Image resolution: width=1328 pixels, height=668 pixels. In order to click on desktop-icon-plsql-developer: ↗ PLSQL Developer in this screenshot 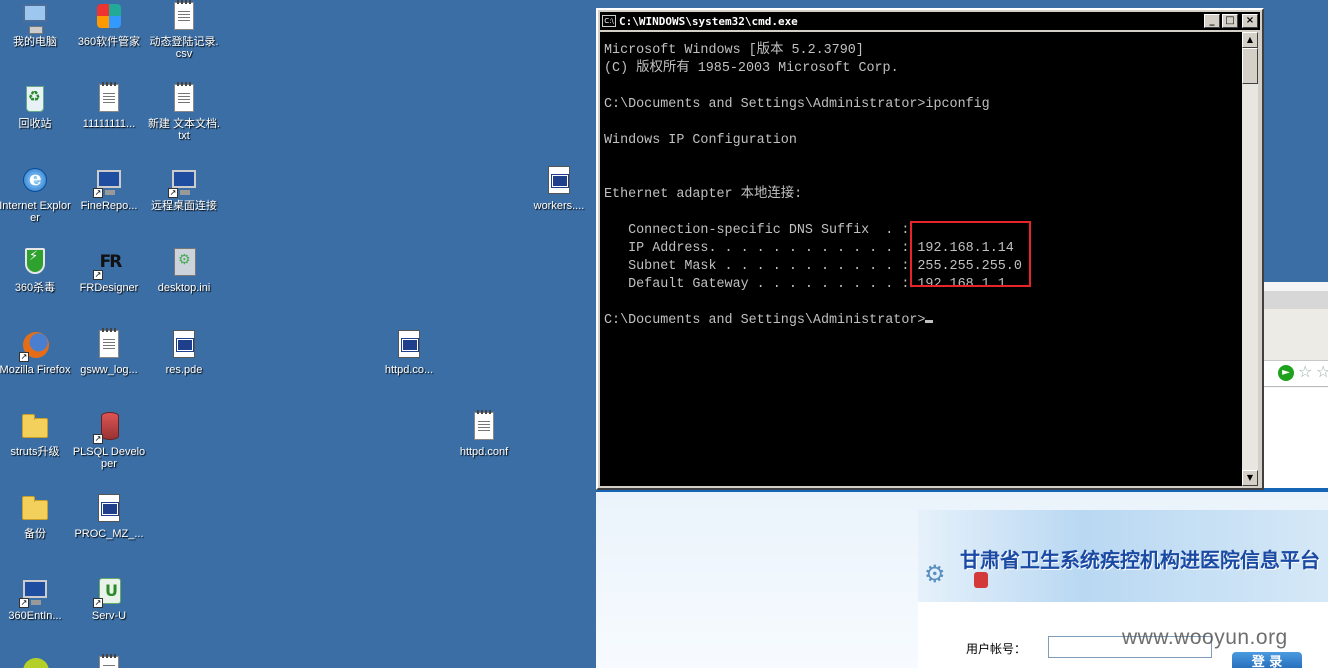, I will do `click(109, 441)`.